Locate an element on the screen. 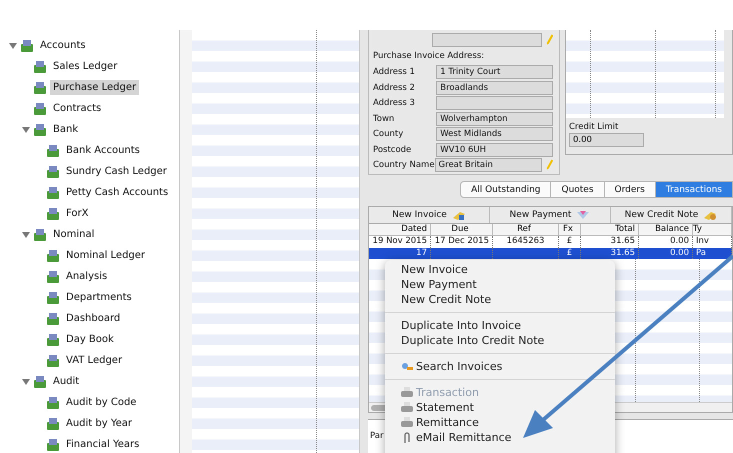  table-cell: £ is located at coordinates (570, 253).